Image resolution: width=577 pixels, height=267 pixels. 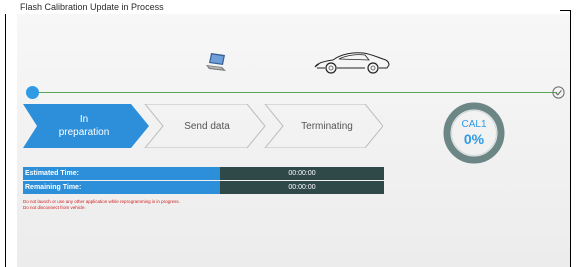 What do you see at coordinates (474, 124) in the screenshot?
I see `calibration-name: CAL1` at bounding box center [474, 124].